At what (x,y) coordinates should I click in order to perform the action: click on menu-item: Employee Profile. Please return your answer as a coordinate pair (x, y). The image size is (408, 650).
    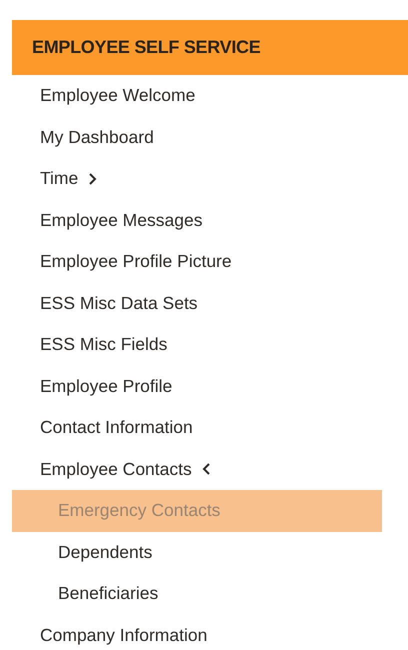
    Looking at the image, I should click on (197, 386).